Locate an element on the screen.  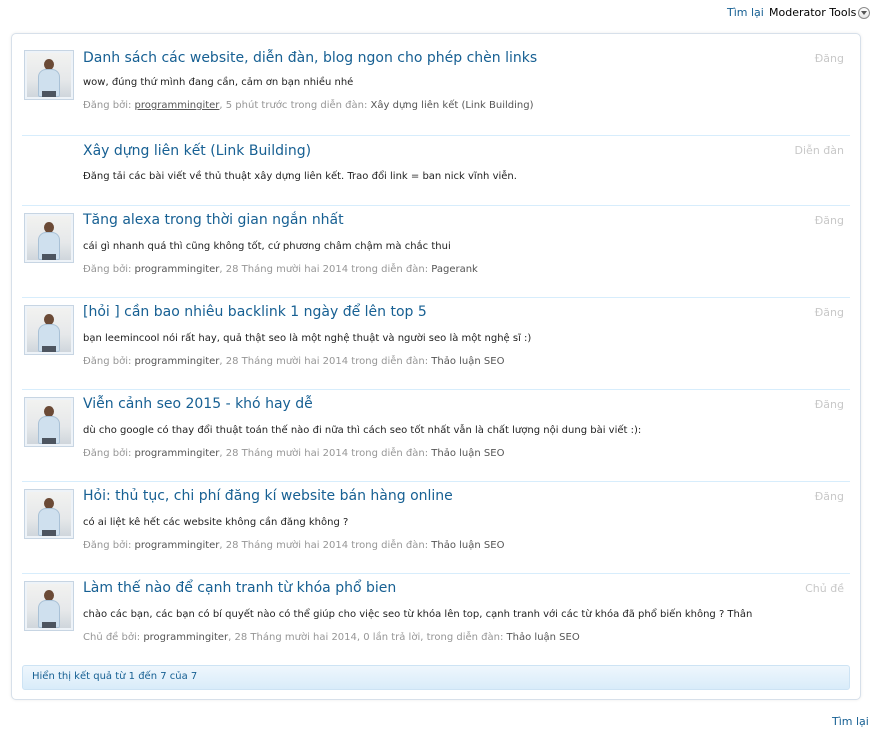
result-type-label: Chủ đề is located at coordinates (824, 588).